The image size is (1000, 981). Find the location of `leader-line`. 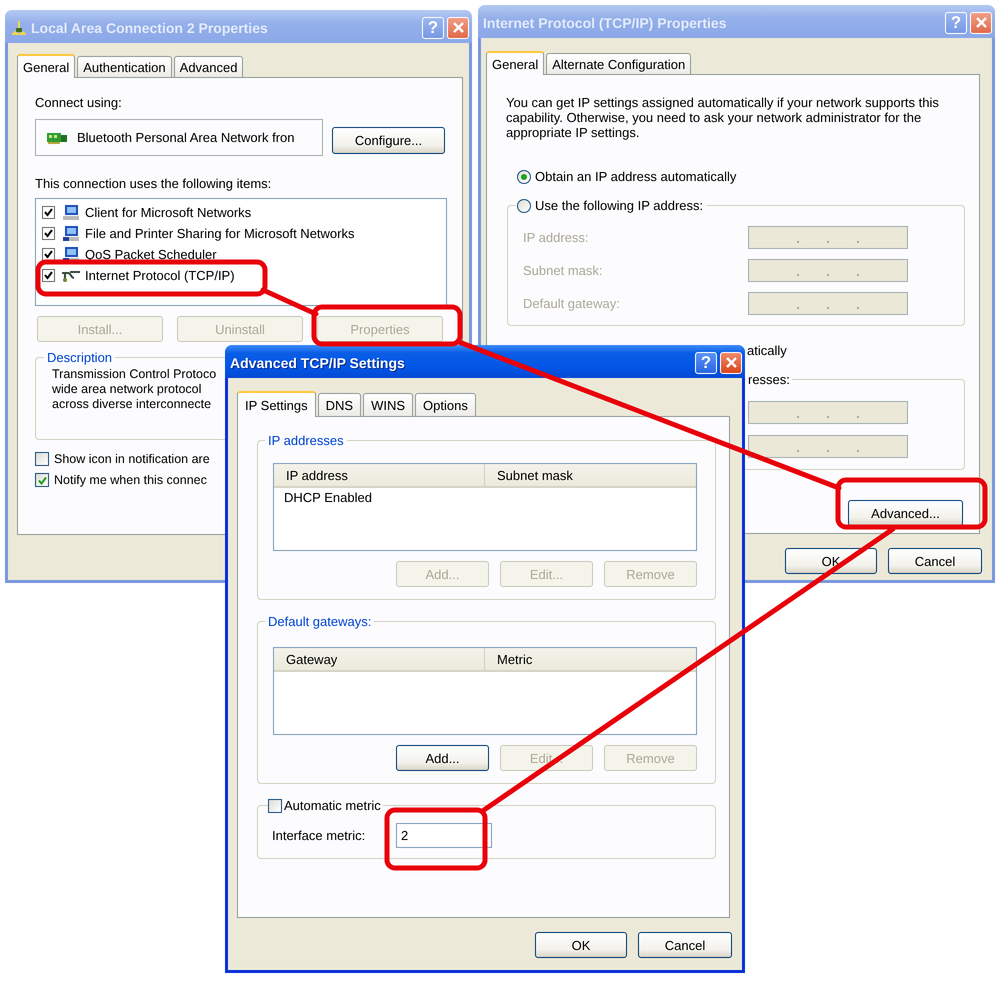

leader-line is located at coordinates (289, 302).